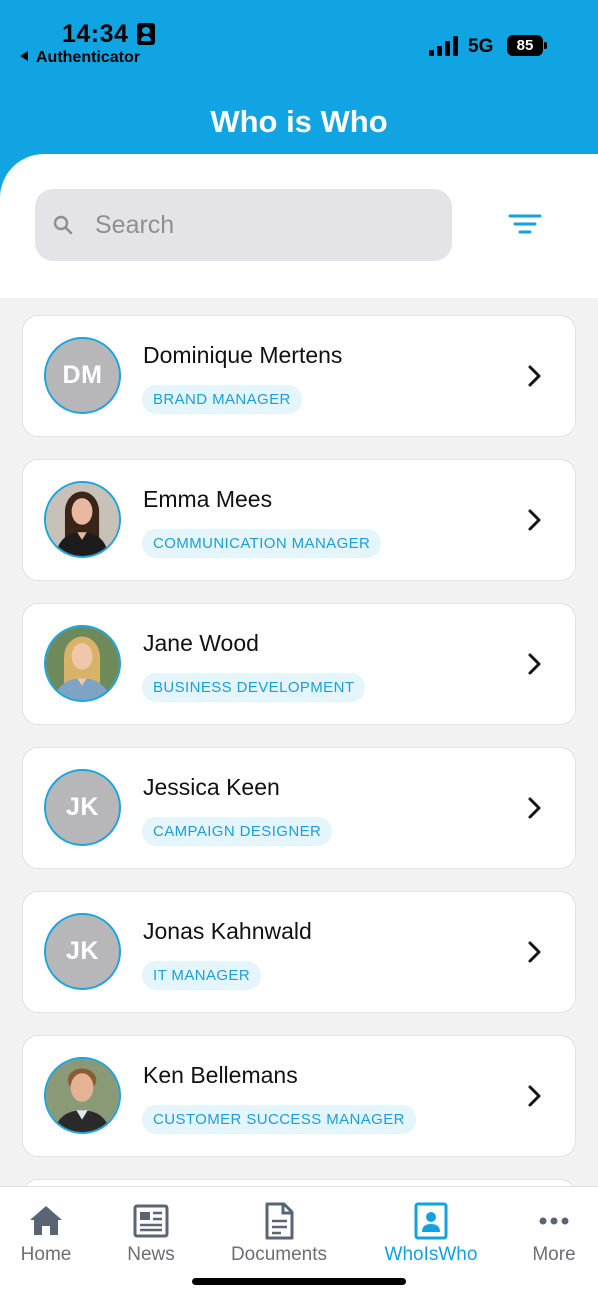 The width and height of the screenshot is (598, 1300). I want to click on person-name: Jessica Keen, so click(211, 787).